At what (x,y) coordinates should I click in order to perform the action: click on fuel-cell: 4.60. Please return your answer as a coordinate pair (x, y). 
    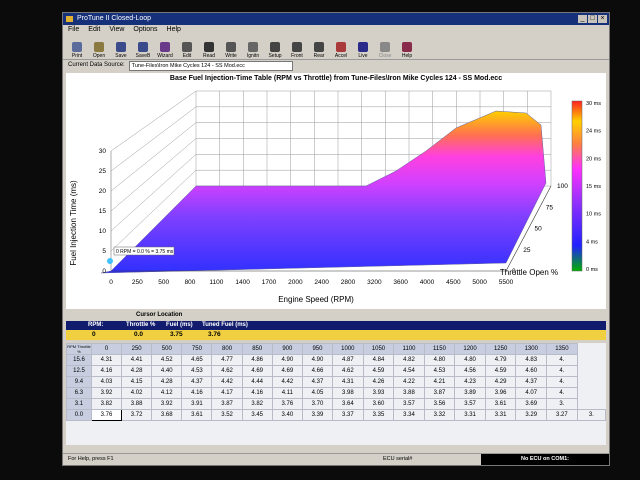
    Looking at the image, I should click on (531, 371).